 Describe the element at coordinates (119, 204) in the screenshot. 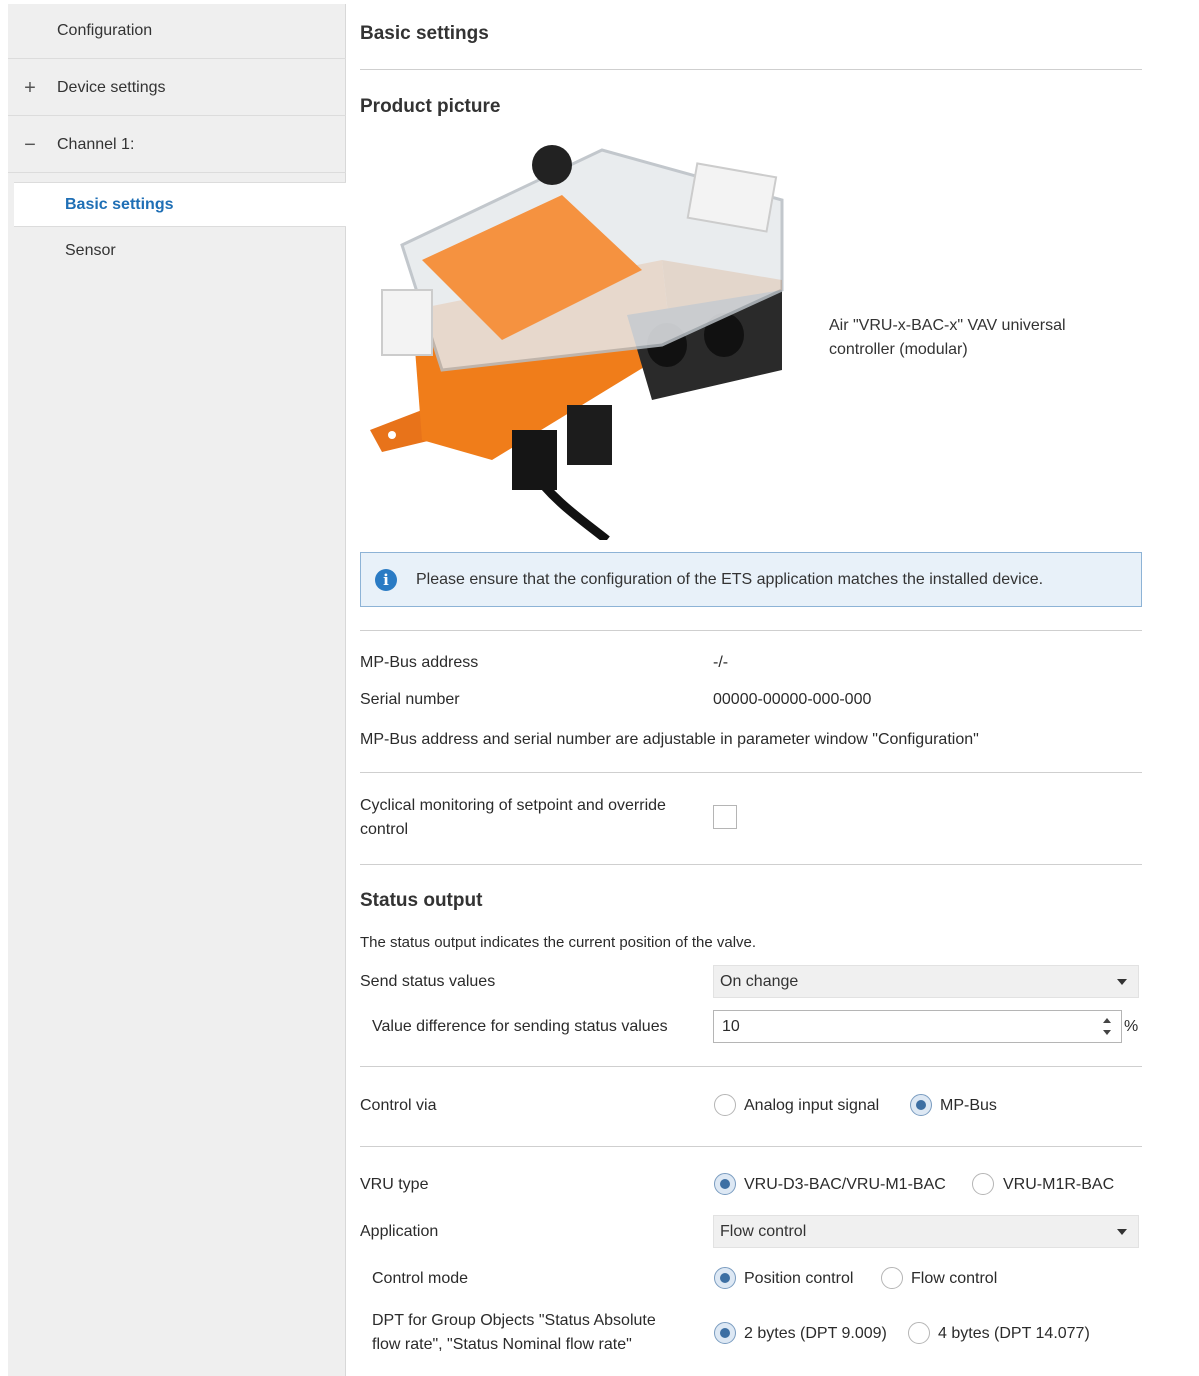

I see `sidebar-item-label: Basic settings` at that location.